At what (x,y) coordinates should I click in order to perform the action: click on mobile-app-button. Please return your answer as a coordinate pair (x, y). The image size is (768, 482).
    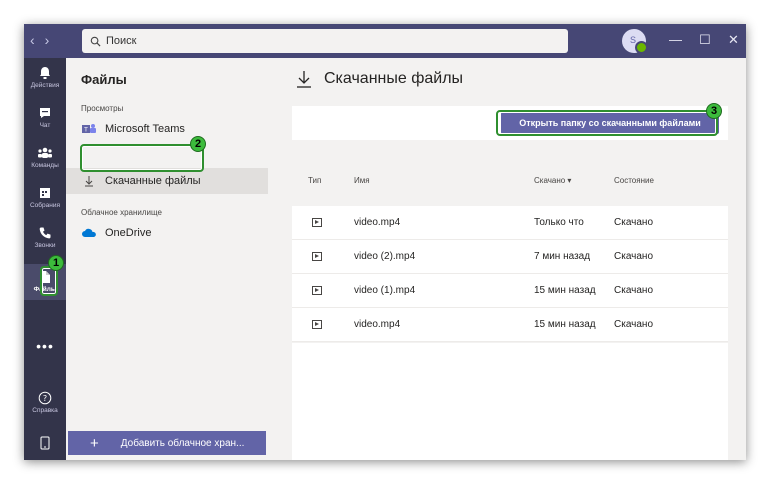
    Looking at the image, I should click on (45, 443).